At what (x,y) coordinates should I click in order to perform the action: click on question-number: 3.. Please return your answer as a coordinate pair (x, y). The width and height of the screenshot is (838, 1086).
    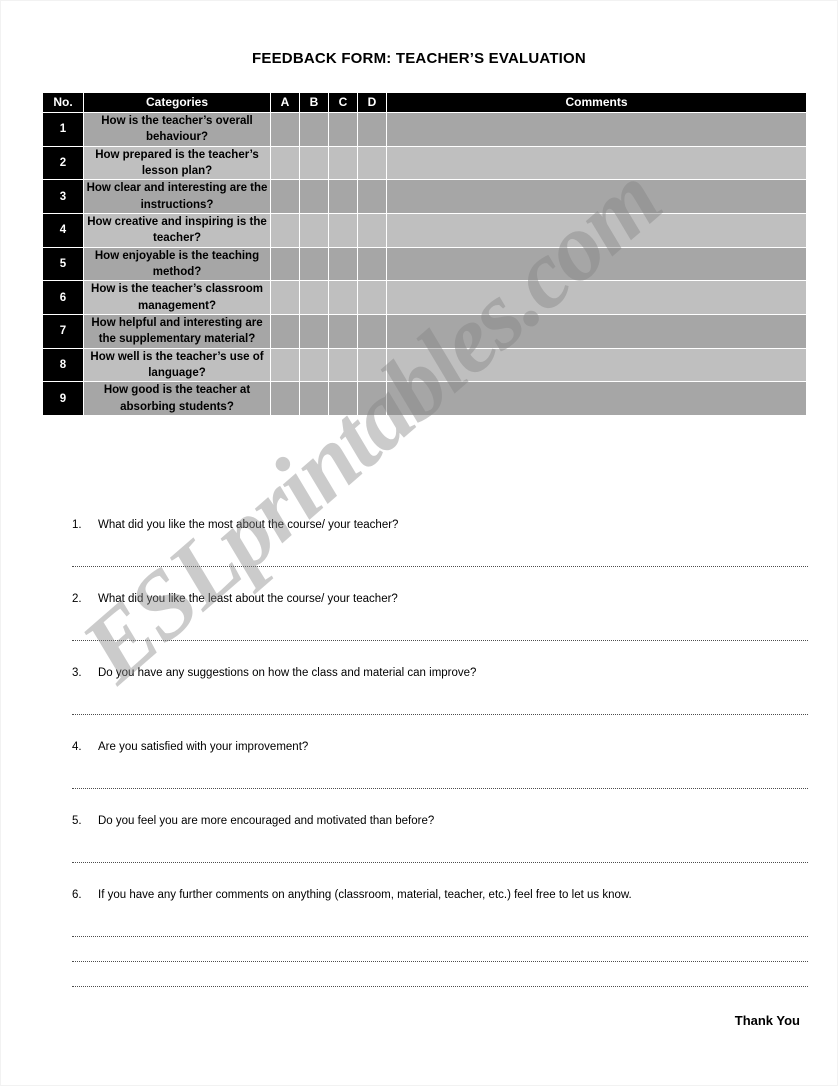
    Looking at the image, I should click on (77, 673).